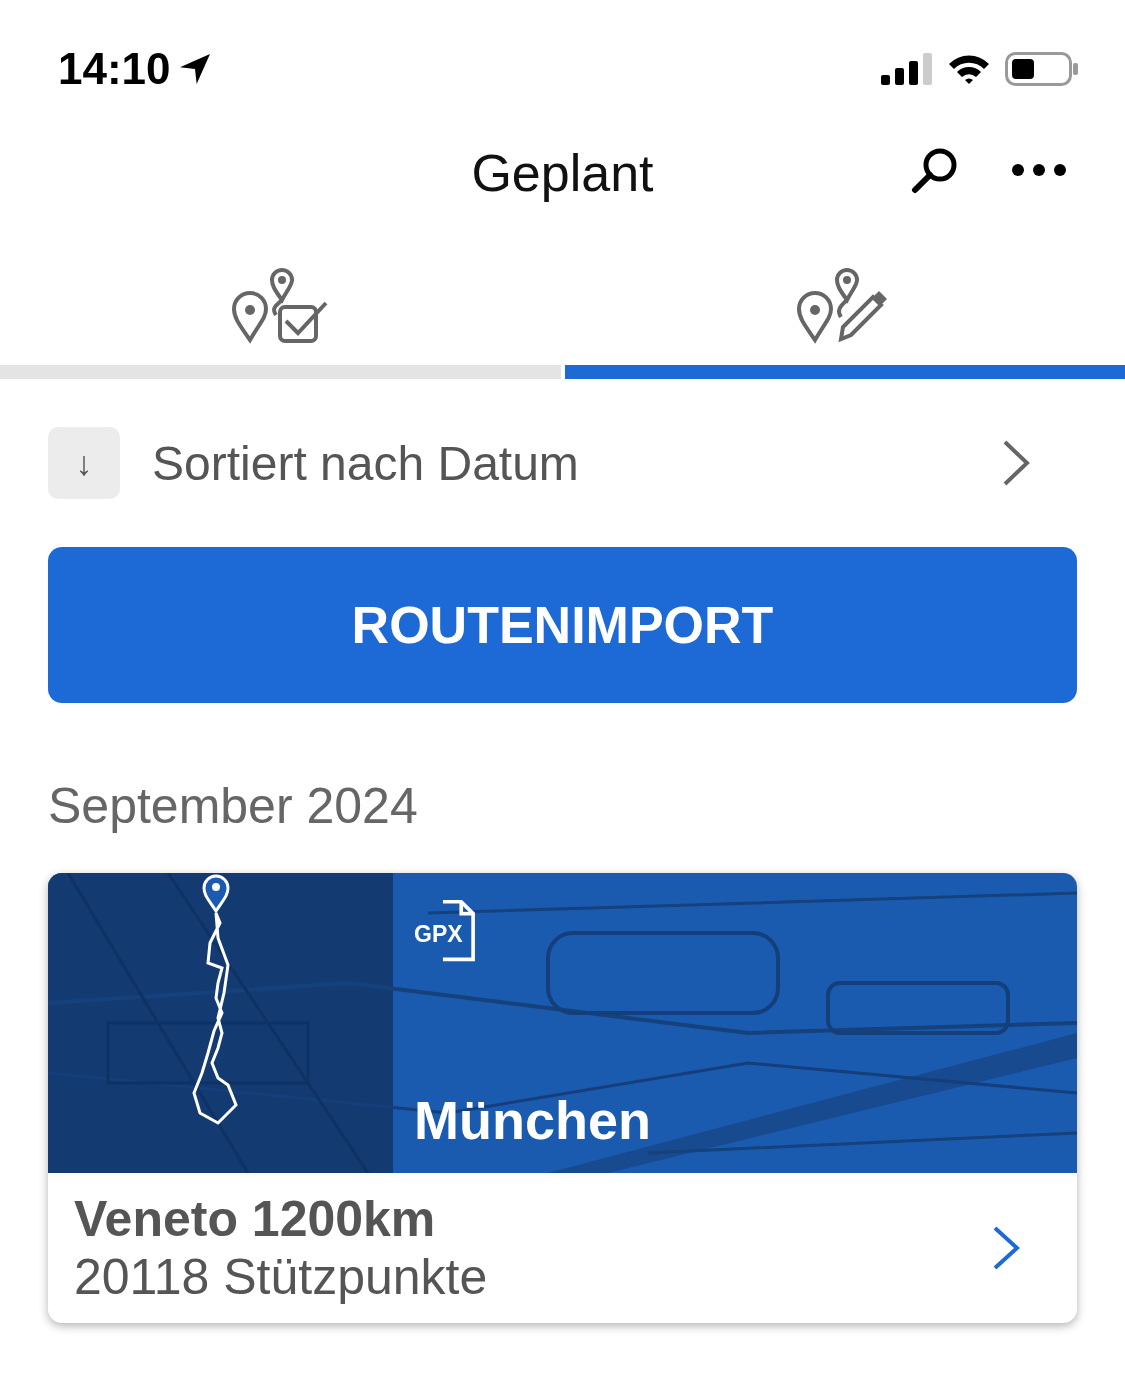 The height and width of the screenshot is (1374, 1125). What do you see at coordinates (114, 69) in the screenshot?
I see `status-time: 14:10` at bounding box center [114, 69].